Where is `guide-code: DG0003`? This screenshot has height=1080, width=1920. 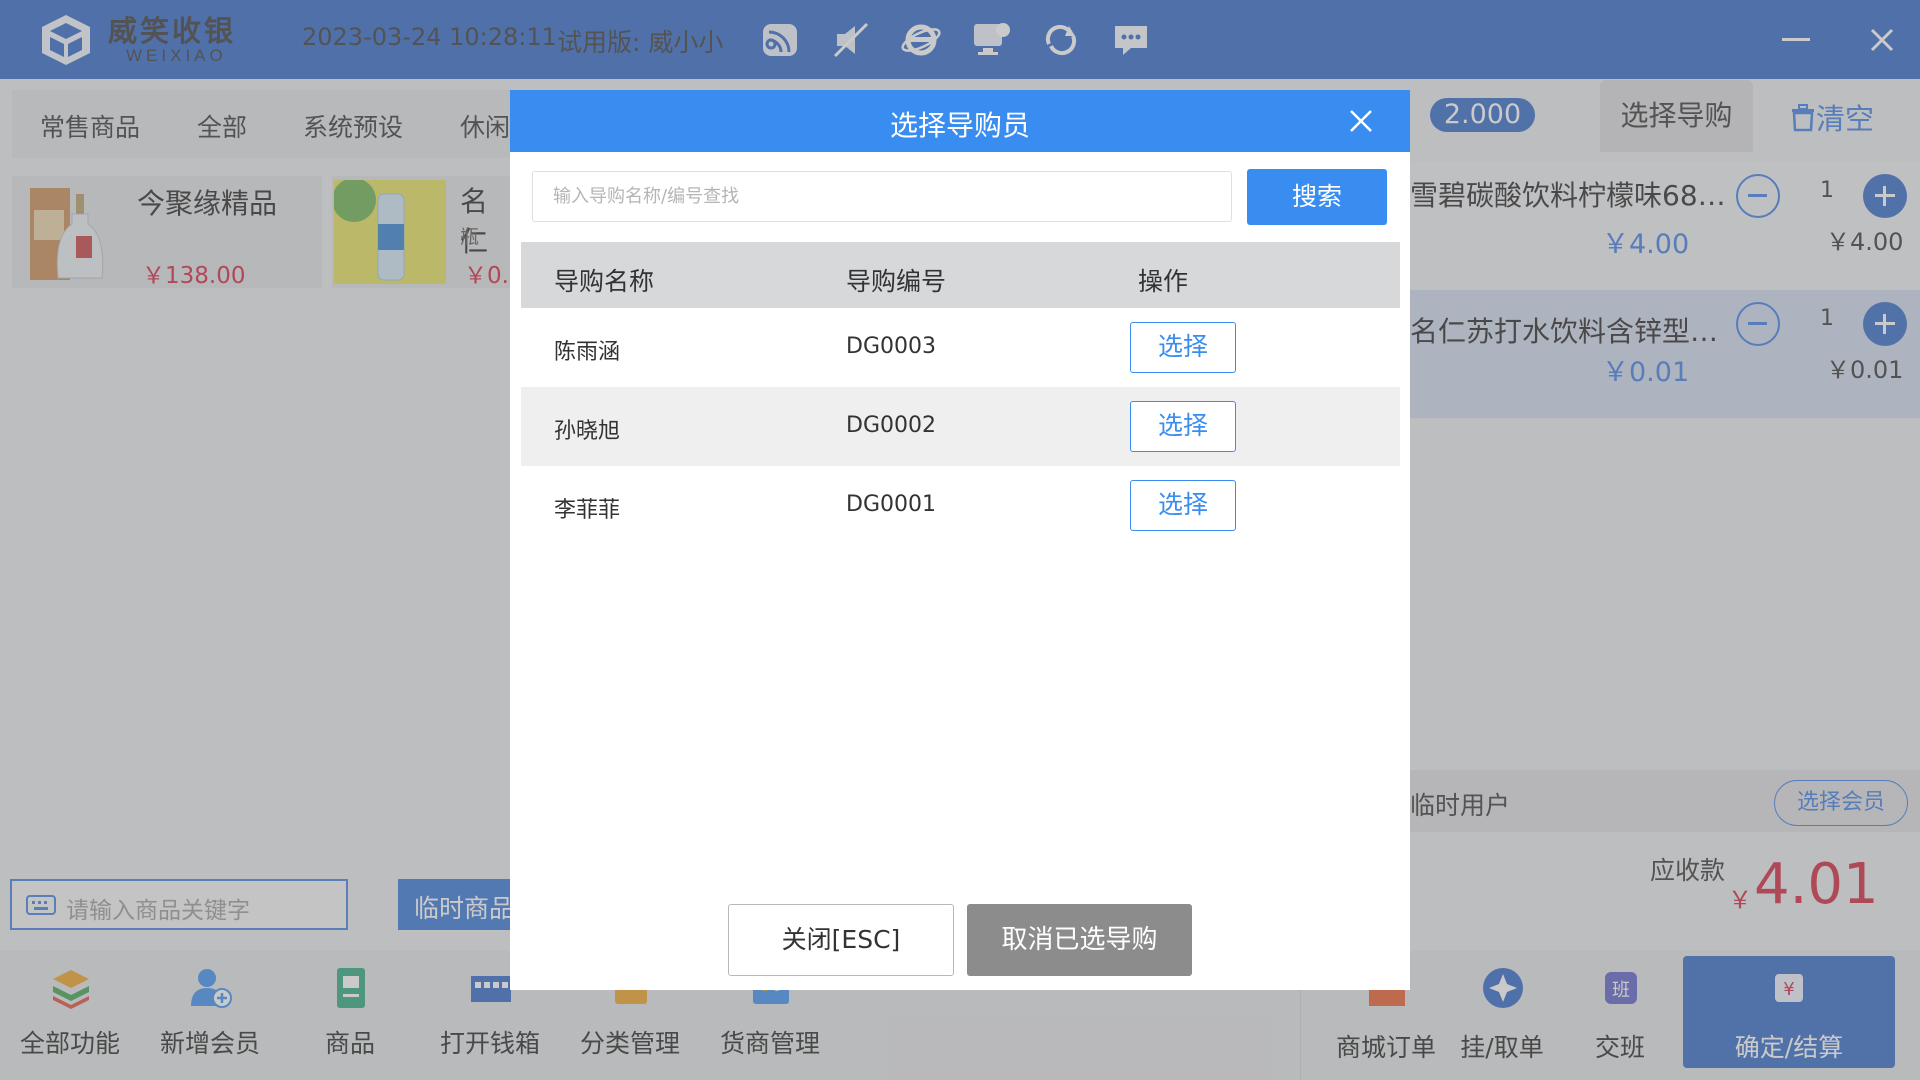 guide-code: DG0003 is located at coordinates (891, 346).